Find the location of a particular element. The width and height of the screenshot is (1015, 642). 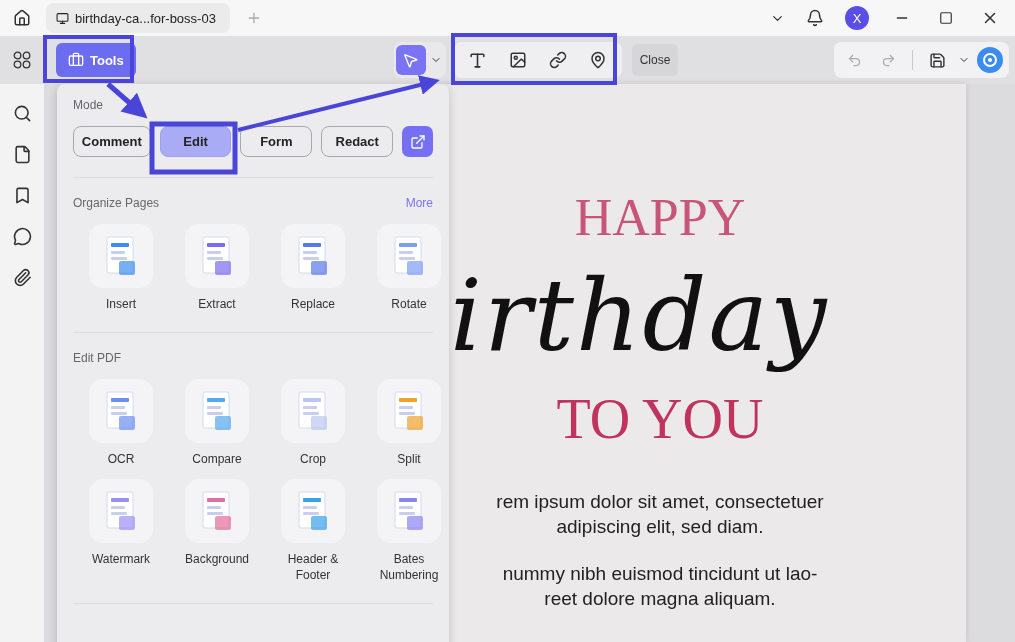

account-avatar: X is located at coordinates (857, 18).